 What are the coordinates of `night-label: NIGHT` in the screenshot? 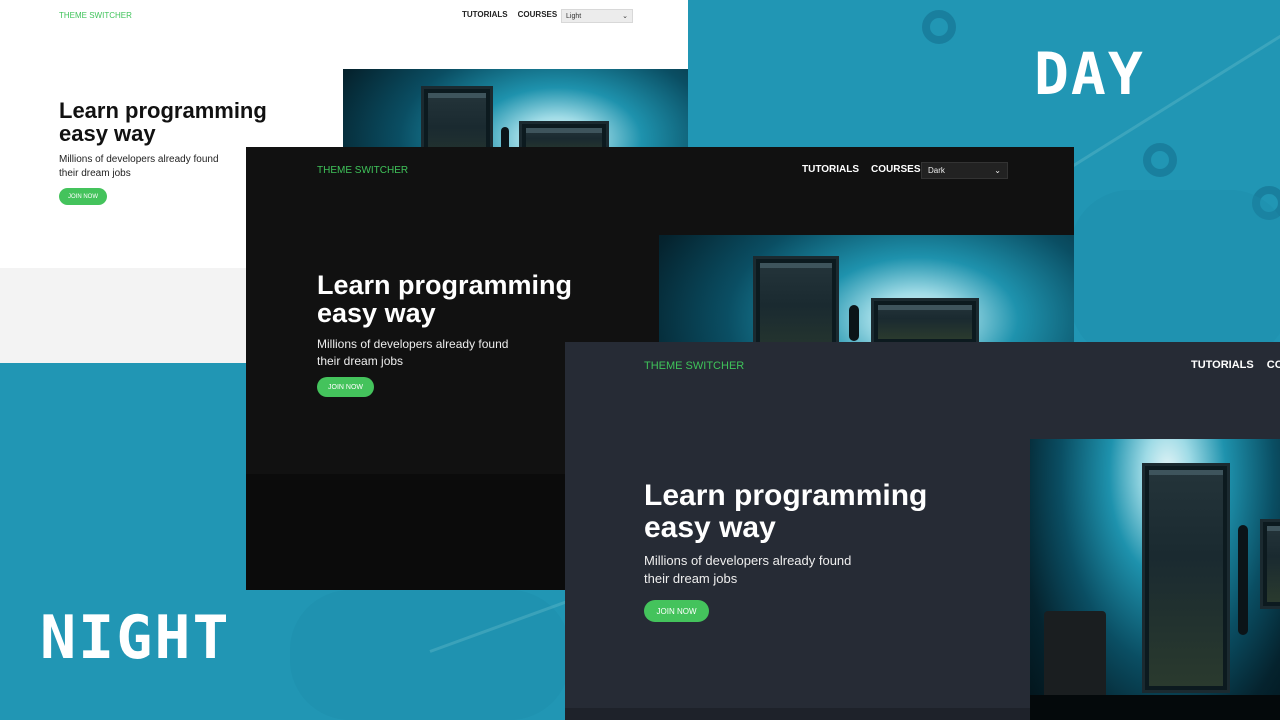 It's located at (135, 638).